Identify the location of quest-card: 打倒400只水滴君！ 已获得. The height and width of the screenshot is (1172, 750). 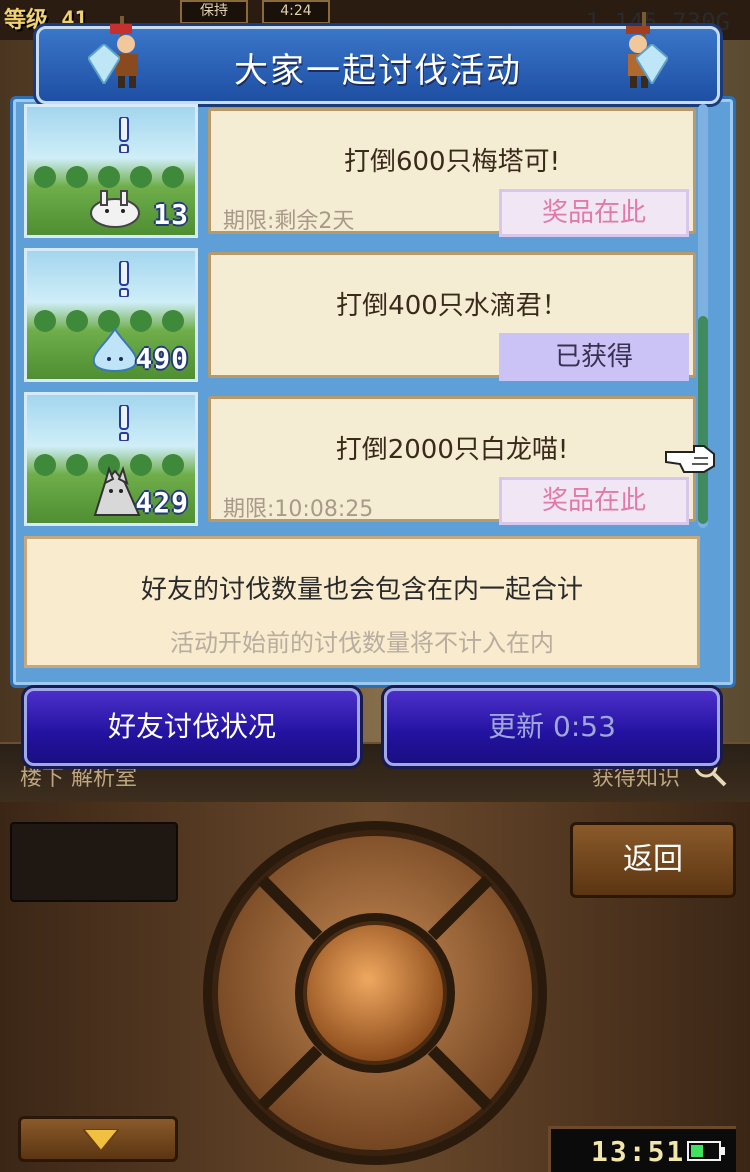
(452, 316).